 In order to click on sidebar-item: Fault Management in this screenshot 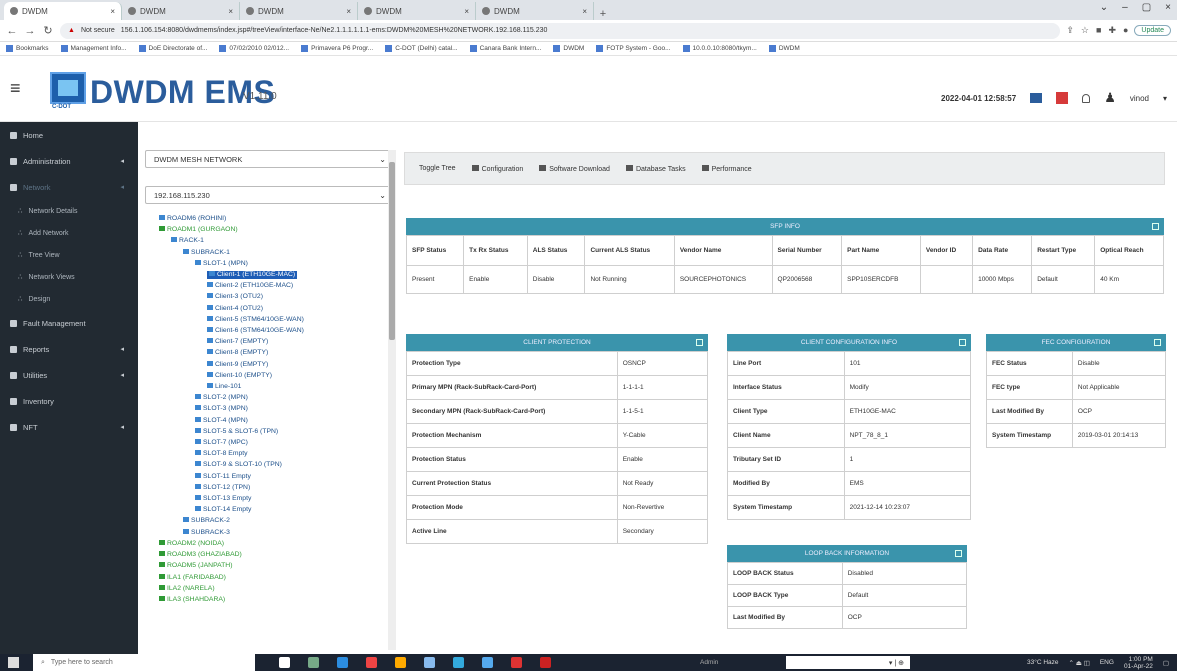, I will do `click(69, 323)`.